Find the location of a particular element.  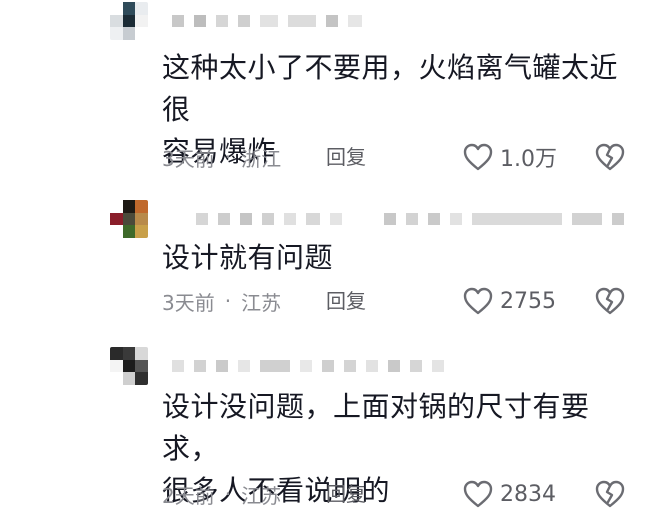

comment-text-line: 这种太小了不要用，火焰离气罐太近很 is located at coordinates (390, 88).